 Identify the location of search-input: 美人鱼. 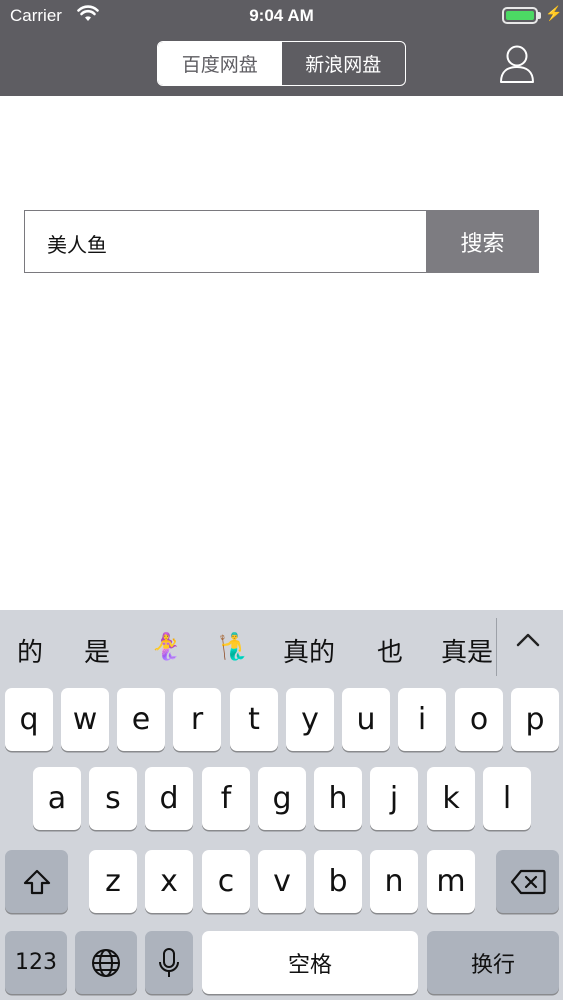
(225, 241).